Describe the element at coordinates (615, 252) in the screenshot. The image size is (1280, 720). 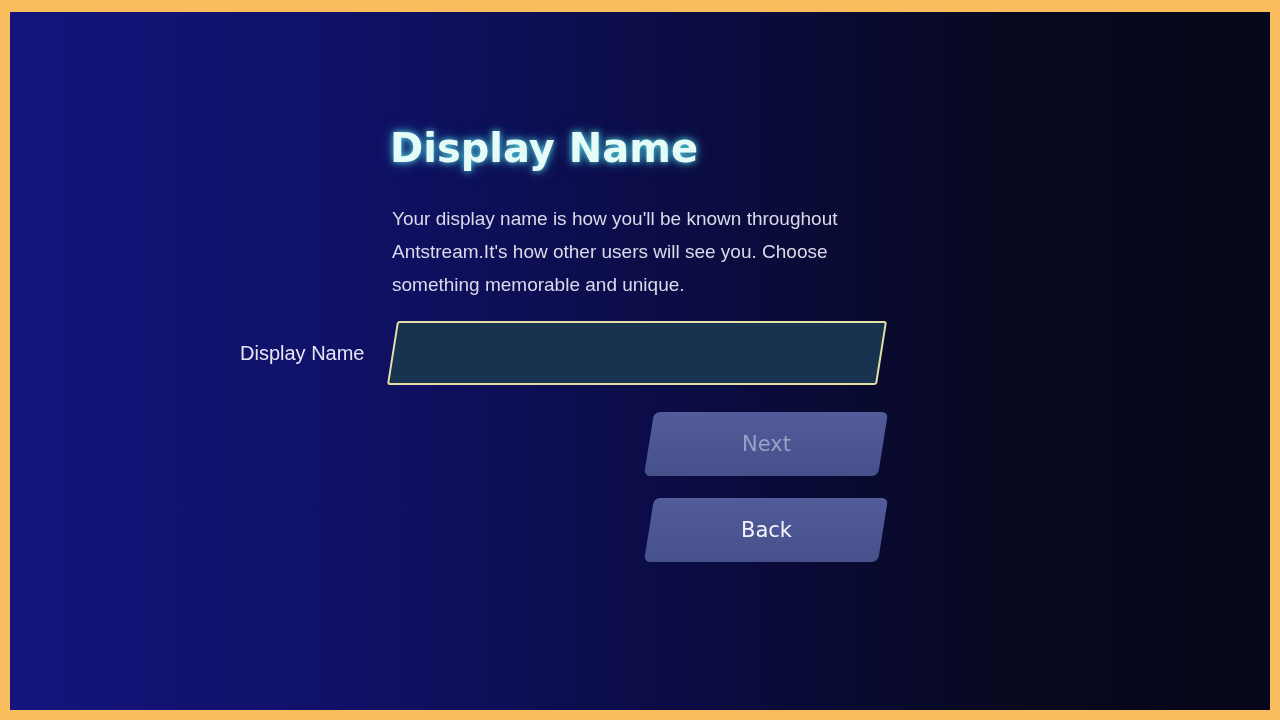
I see `description-text: Your display name is how you'll be known throughout Antstream.It's how other users will see you. Choose something memorable and unique.` at that location.